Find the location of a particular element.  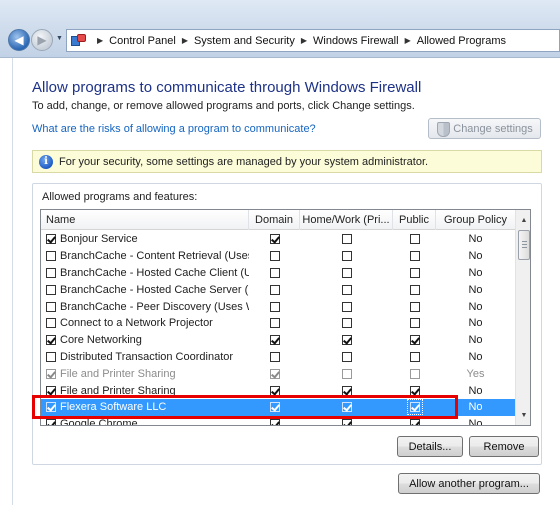

forward-button: ▶ is located at coordinates (42, 40).